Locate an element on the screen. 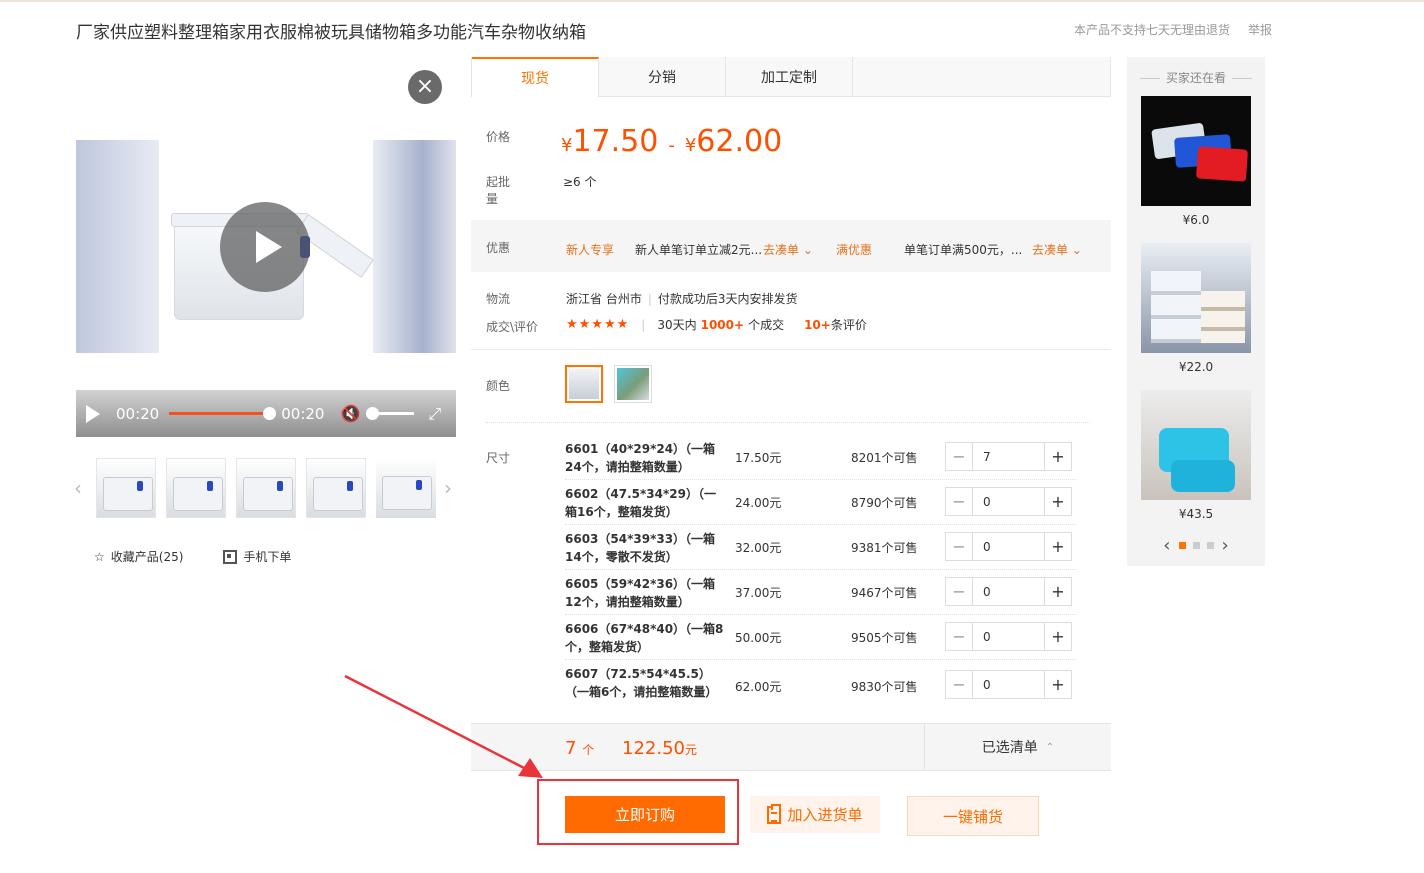  size-name: 6605（59*42*36）（一箱12个，请拍整箱数量） is located at coordinates (640, 593).